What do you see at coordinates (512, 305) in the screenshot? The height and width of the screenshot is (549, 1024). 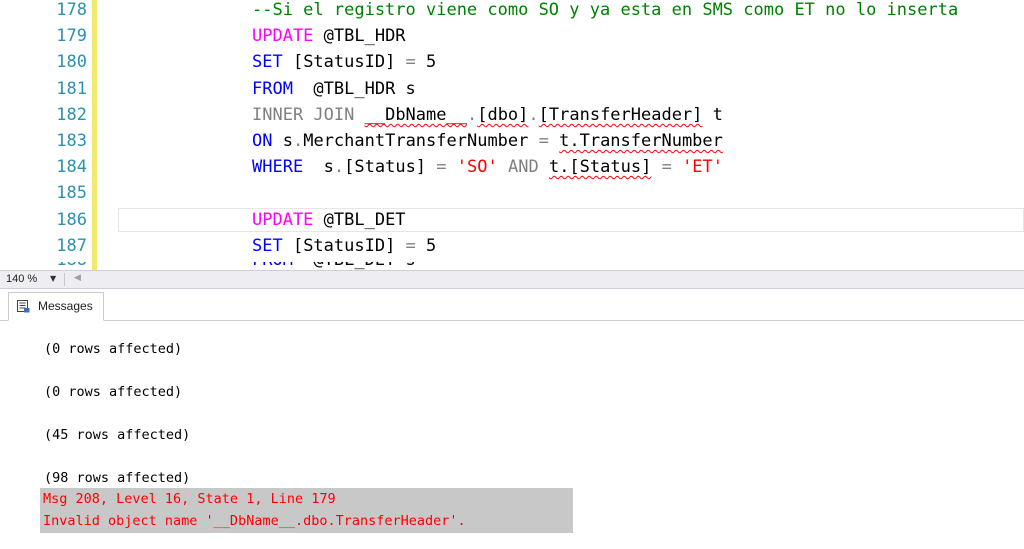 I see `results-tab-strip: Messages` at bounding box center [512, 305].